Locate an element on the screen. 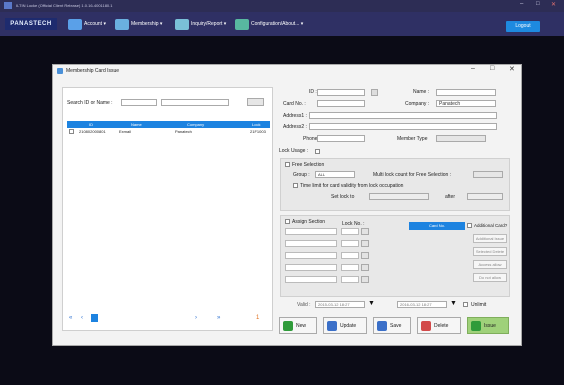  row-lock: 21F1003 is located at coordinates (258, 131).